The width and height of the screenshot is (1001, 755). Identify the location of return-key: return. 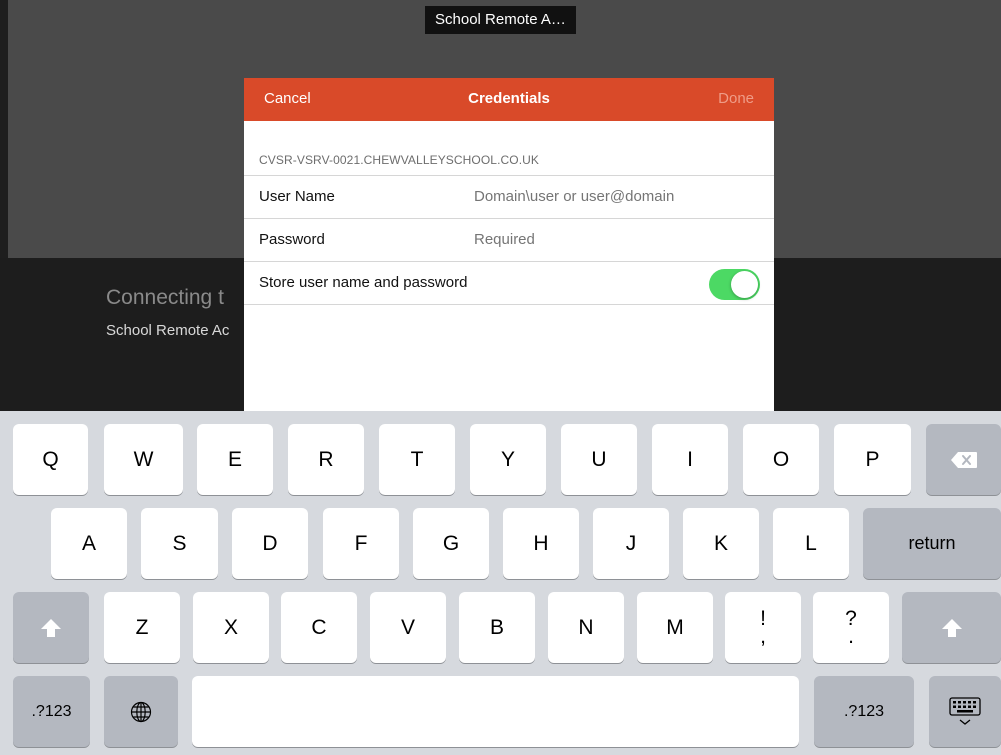
(932, 543).